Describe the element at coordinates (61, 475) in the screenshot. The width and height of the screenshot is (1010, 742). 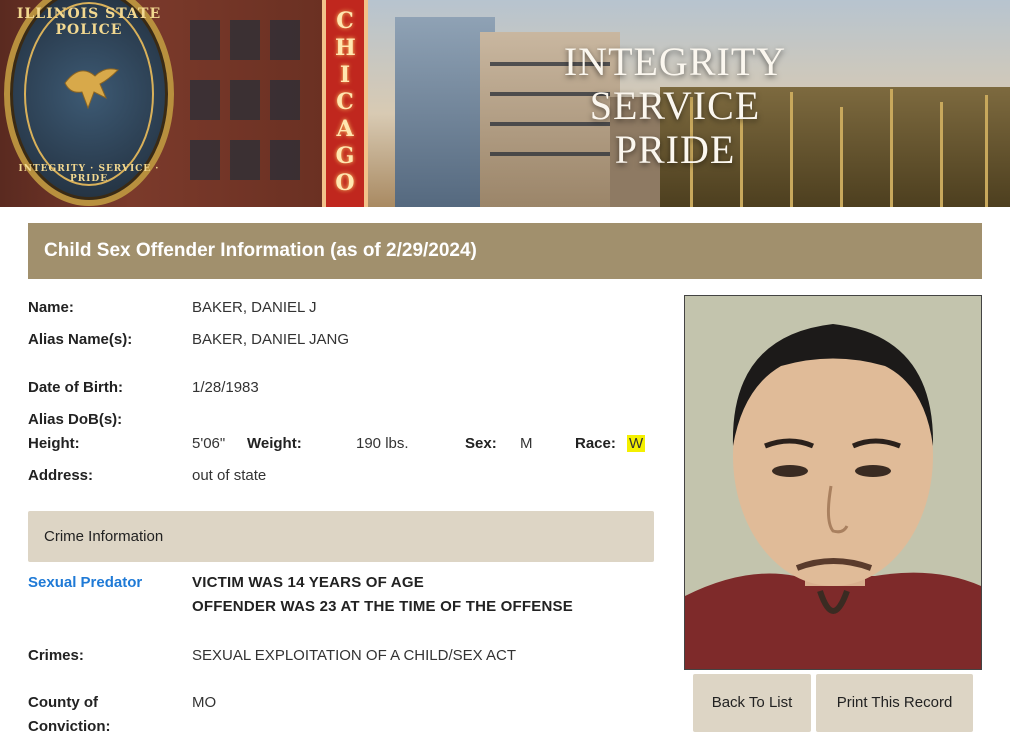
I see `address-label: Address:` at that location.